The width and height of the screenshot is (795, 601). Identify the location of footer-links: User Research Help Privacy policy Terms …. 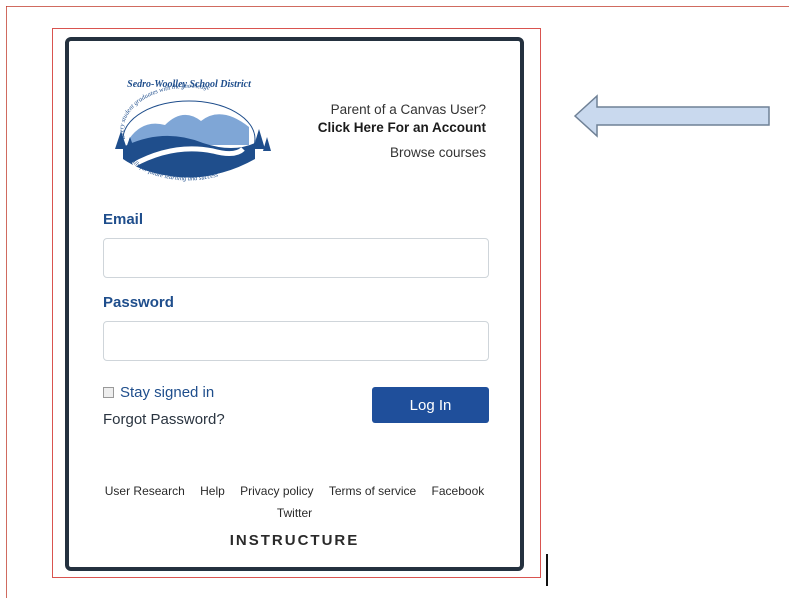
(294, 502).